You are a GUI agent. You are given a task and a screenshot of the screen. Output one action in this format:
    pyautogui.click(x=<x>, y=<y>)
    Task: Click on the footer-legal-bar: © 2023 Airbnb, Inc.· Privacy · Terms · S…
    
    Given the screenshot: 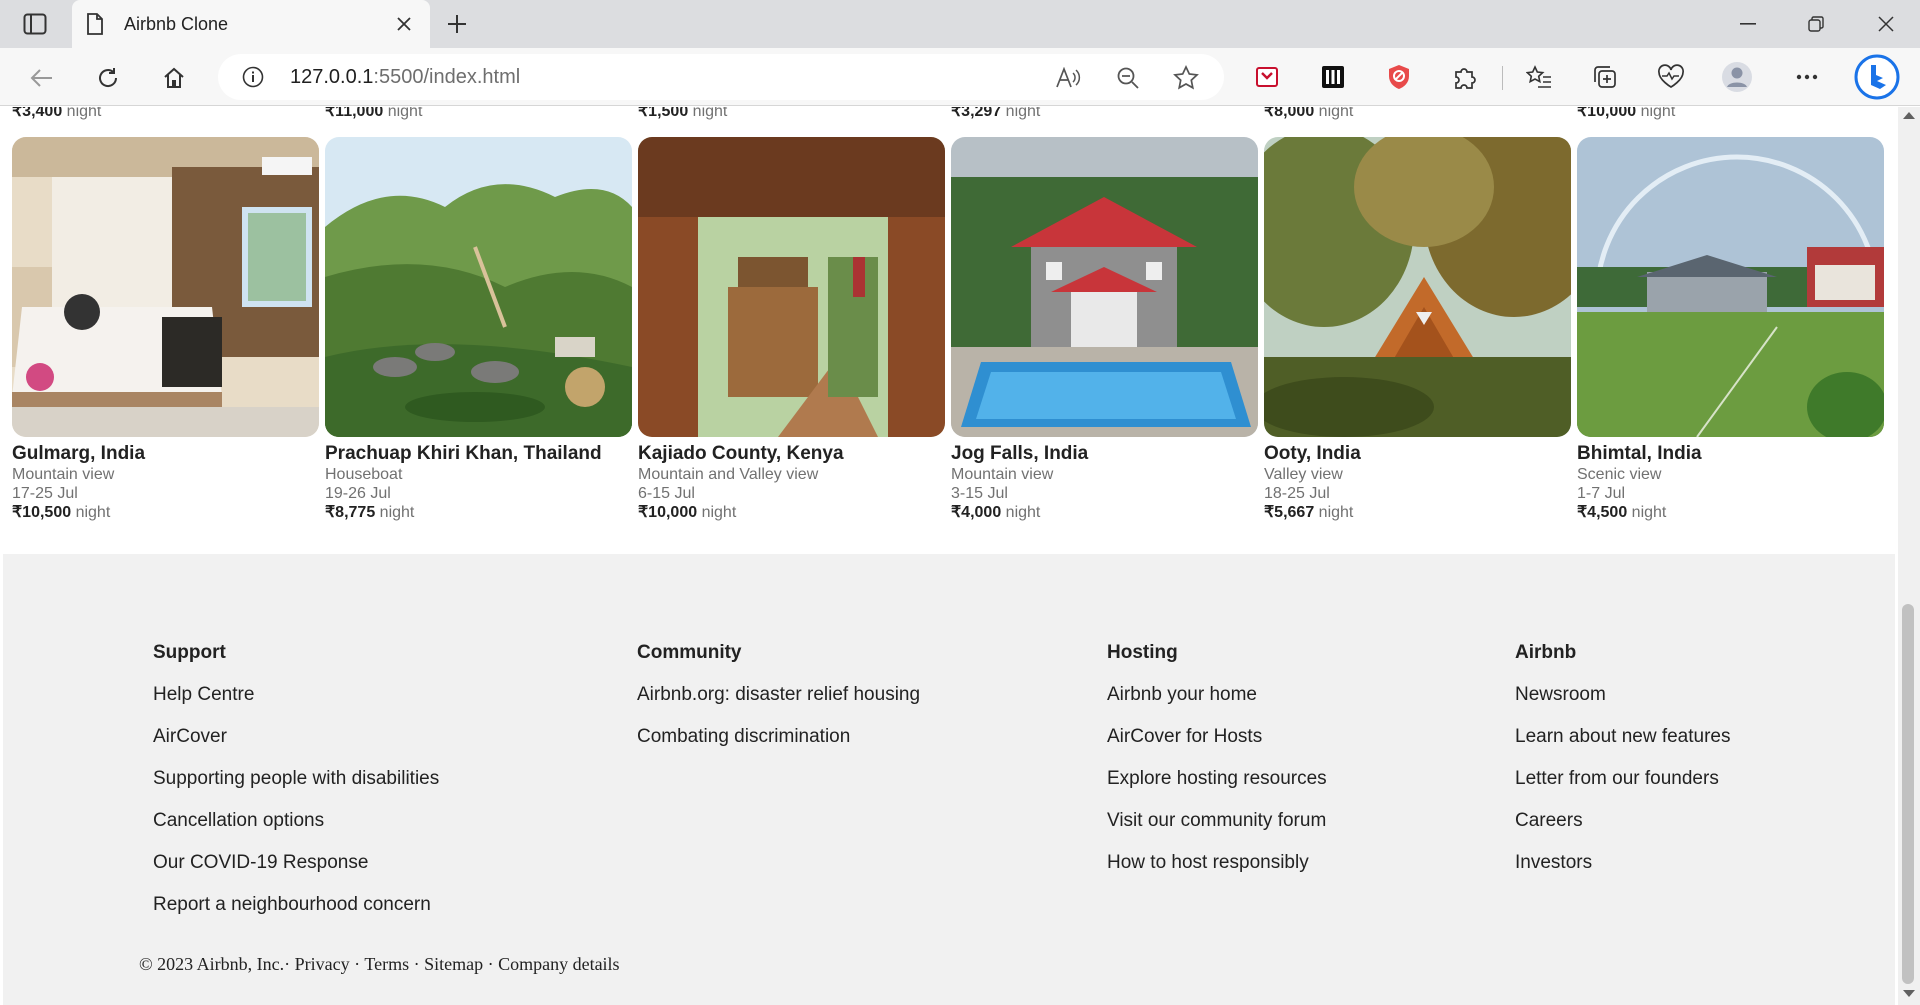 What is the action you would take?
    pyautogui.click(x=379, y=964)
    